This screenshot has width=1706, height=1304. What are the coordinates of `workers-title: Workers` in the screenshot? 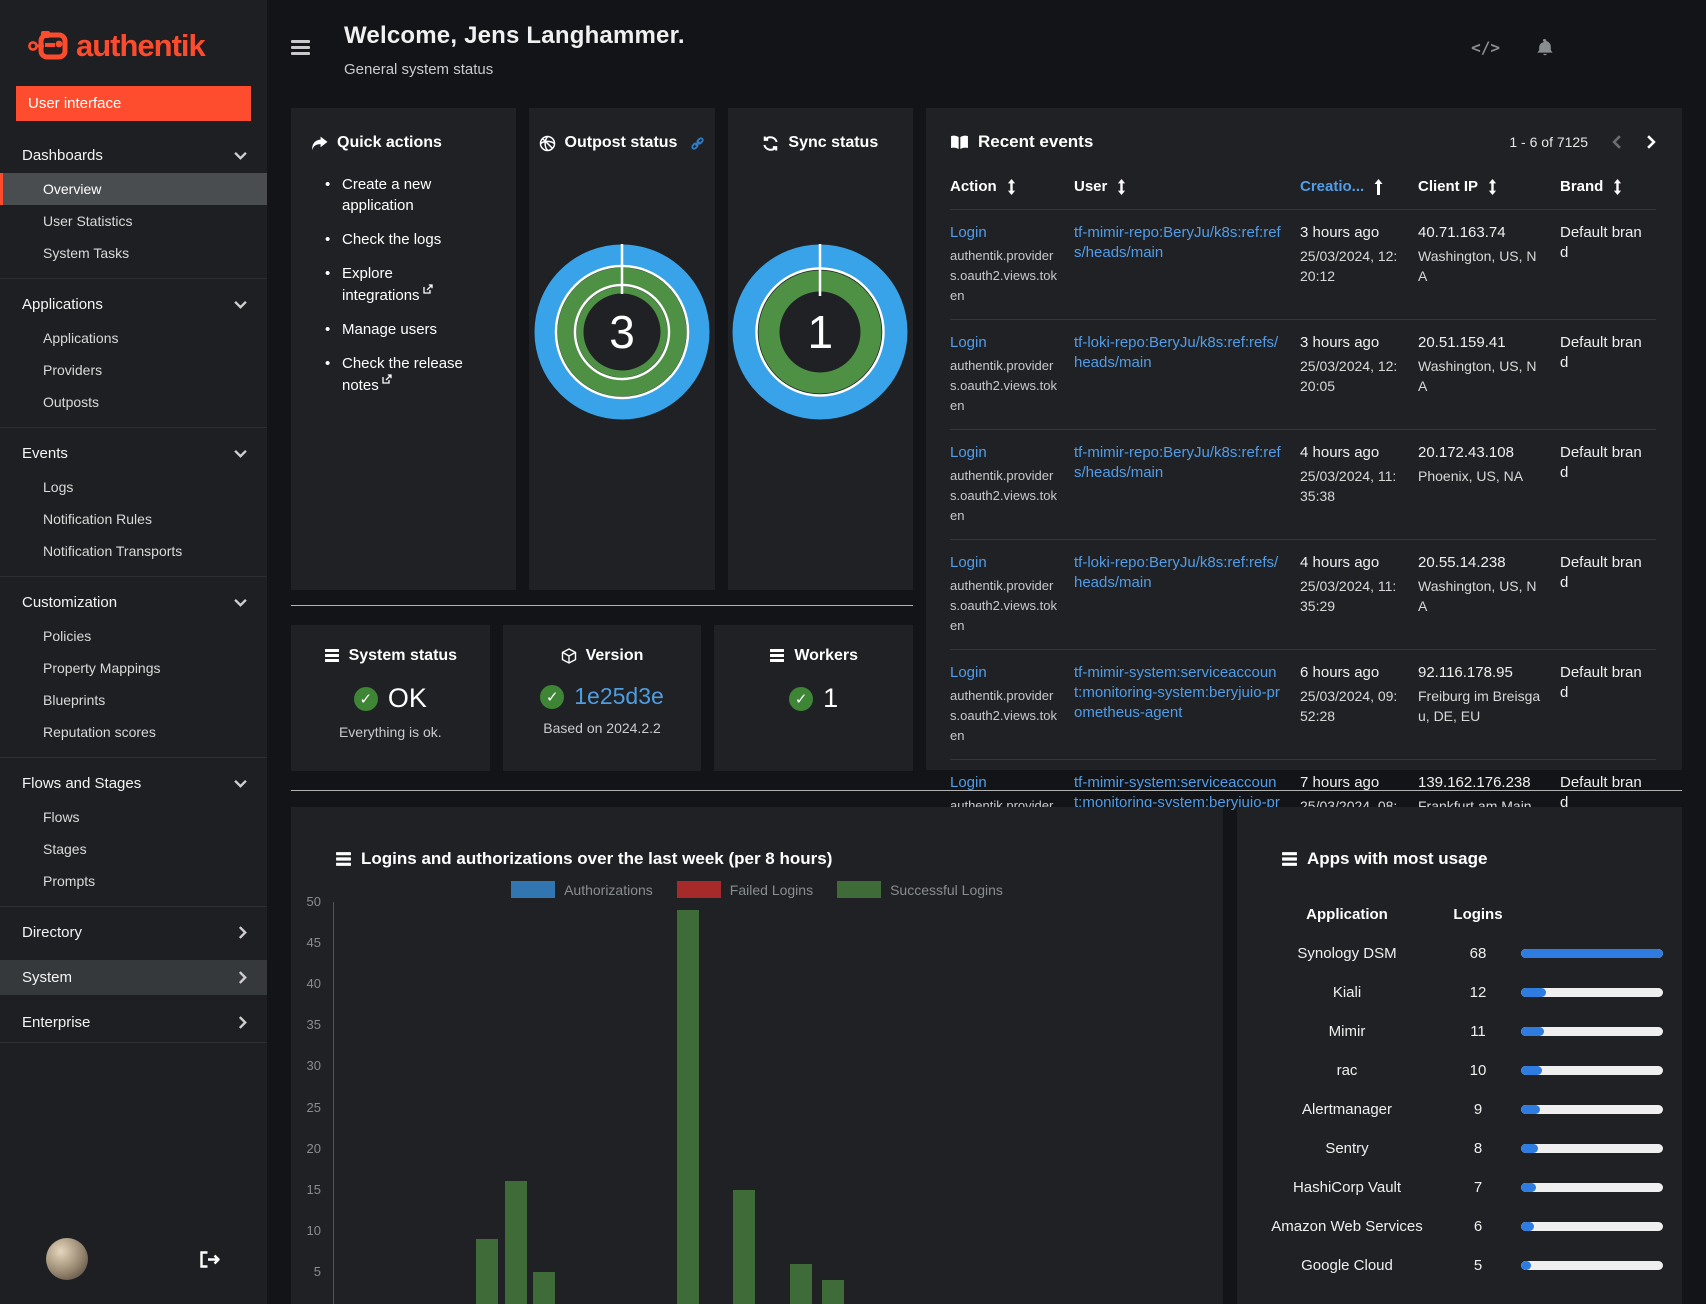 It's located at (826, 655).